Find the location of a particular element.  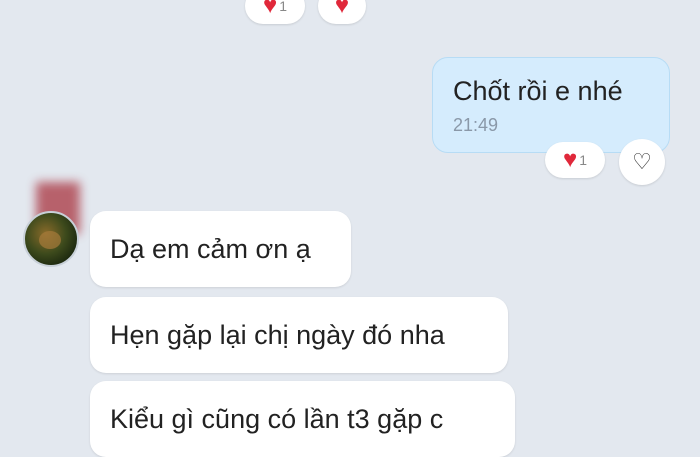

message-text: Hẹn gặp lại chị ngày đó nha is located at coordinates (277, 334).